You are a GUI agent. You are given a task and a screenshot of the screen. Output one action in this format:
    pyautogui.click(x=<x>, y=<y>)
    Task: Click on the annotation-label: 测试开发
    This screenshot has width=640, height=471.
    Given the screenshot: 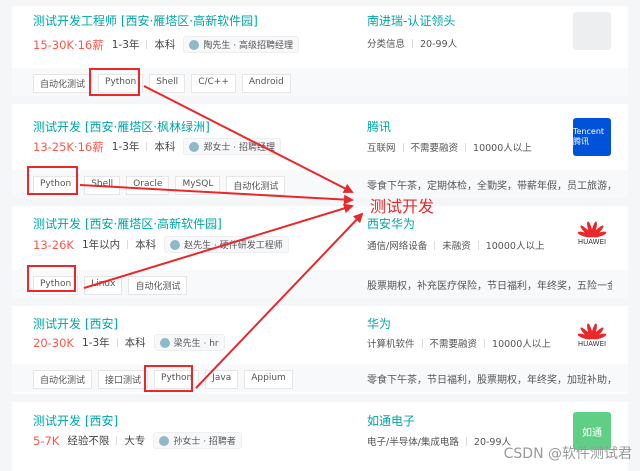 What is the action you would take?
    pyautogui.click(x=402, y=206)
    